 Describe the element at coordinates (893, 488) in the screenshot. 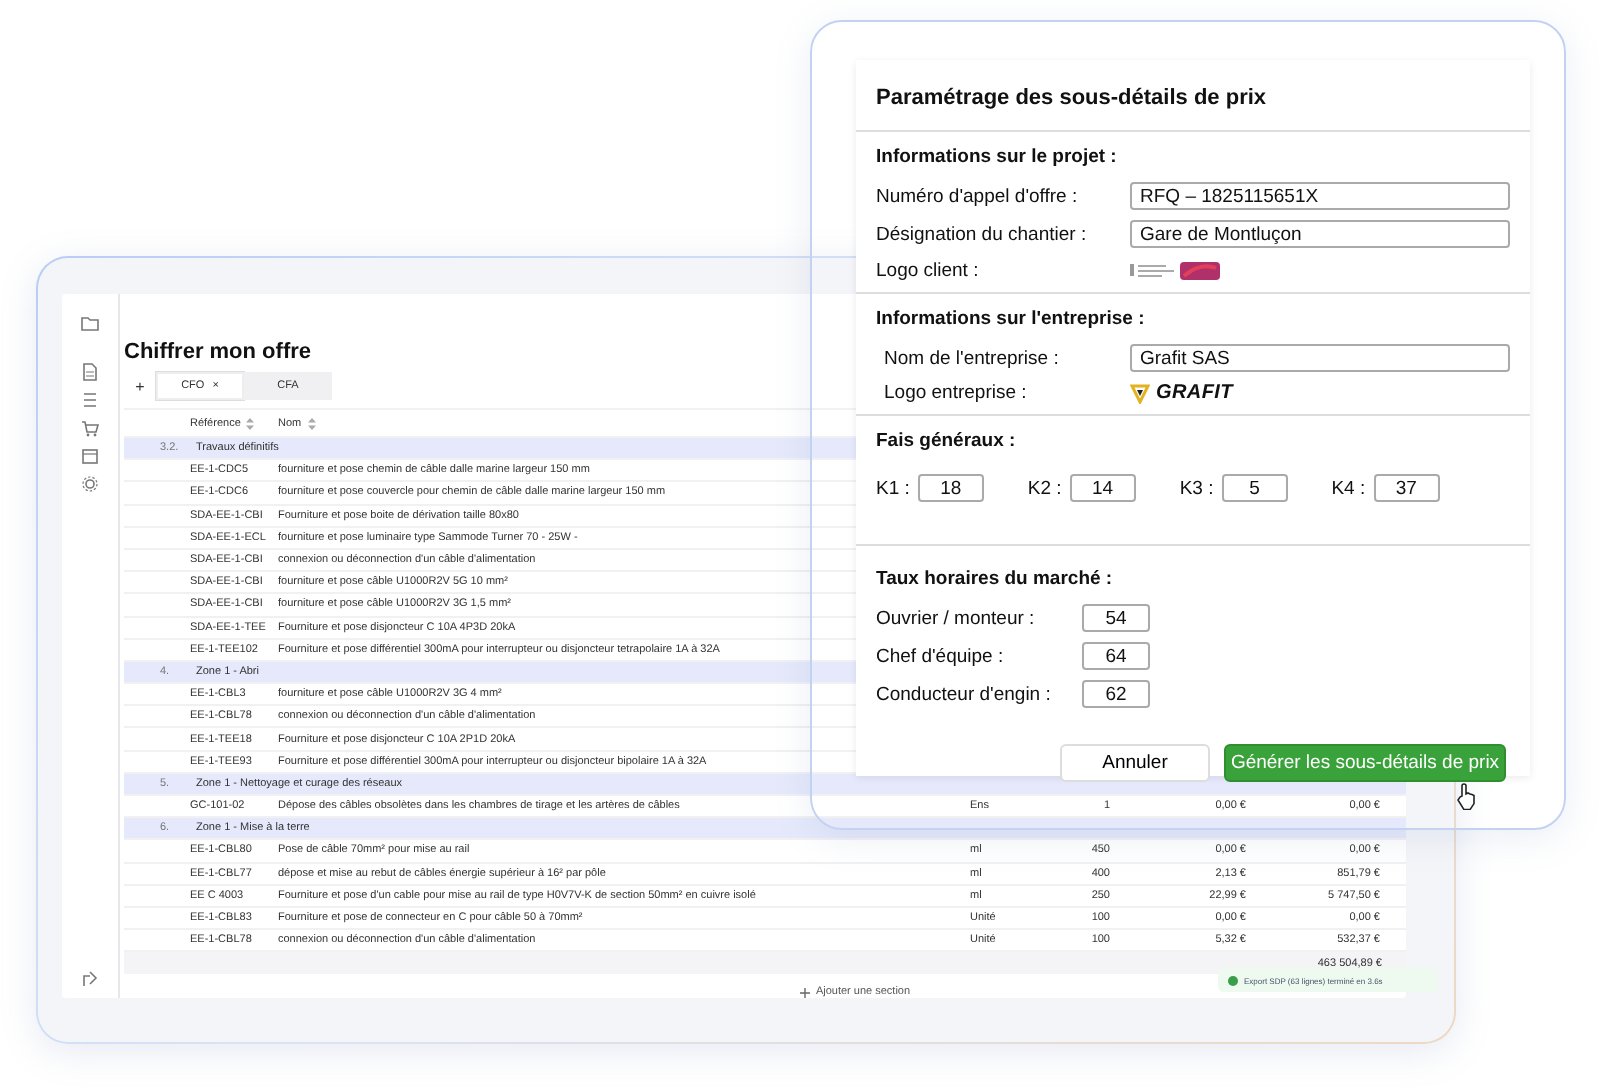

I see `field-label: K1 :` at that location.